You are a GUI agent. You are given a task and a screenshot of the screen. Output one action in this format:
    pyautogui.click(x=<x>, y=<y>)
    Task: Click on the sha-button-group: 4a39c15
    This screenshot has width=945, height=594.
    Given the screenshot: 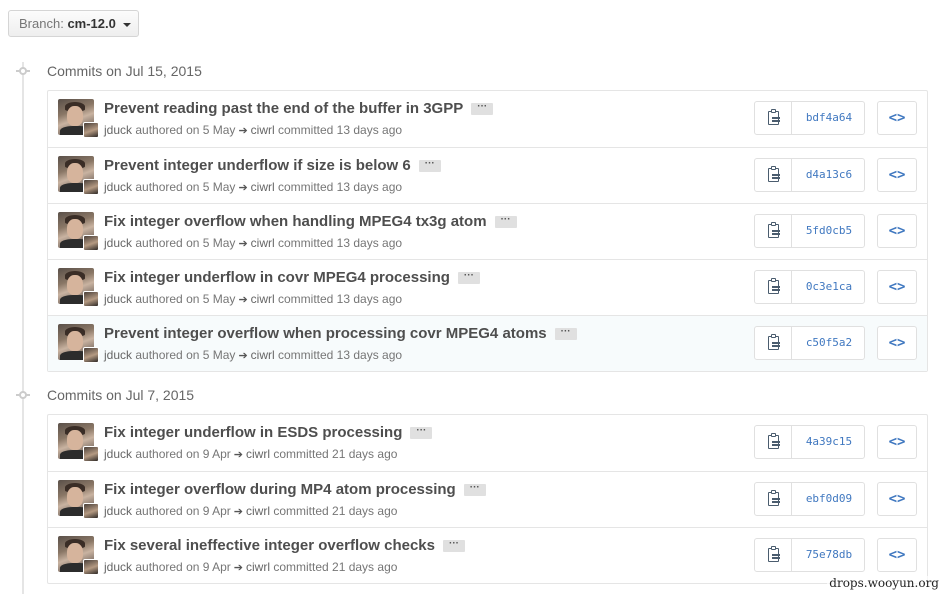 What is the action you would take?
    pyautogui.click(x=809, y=442)
    